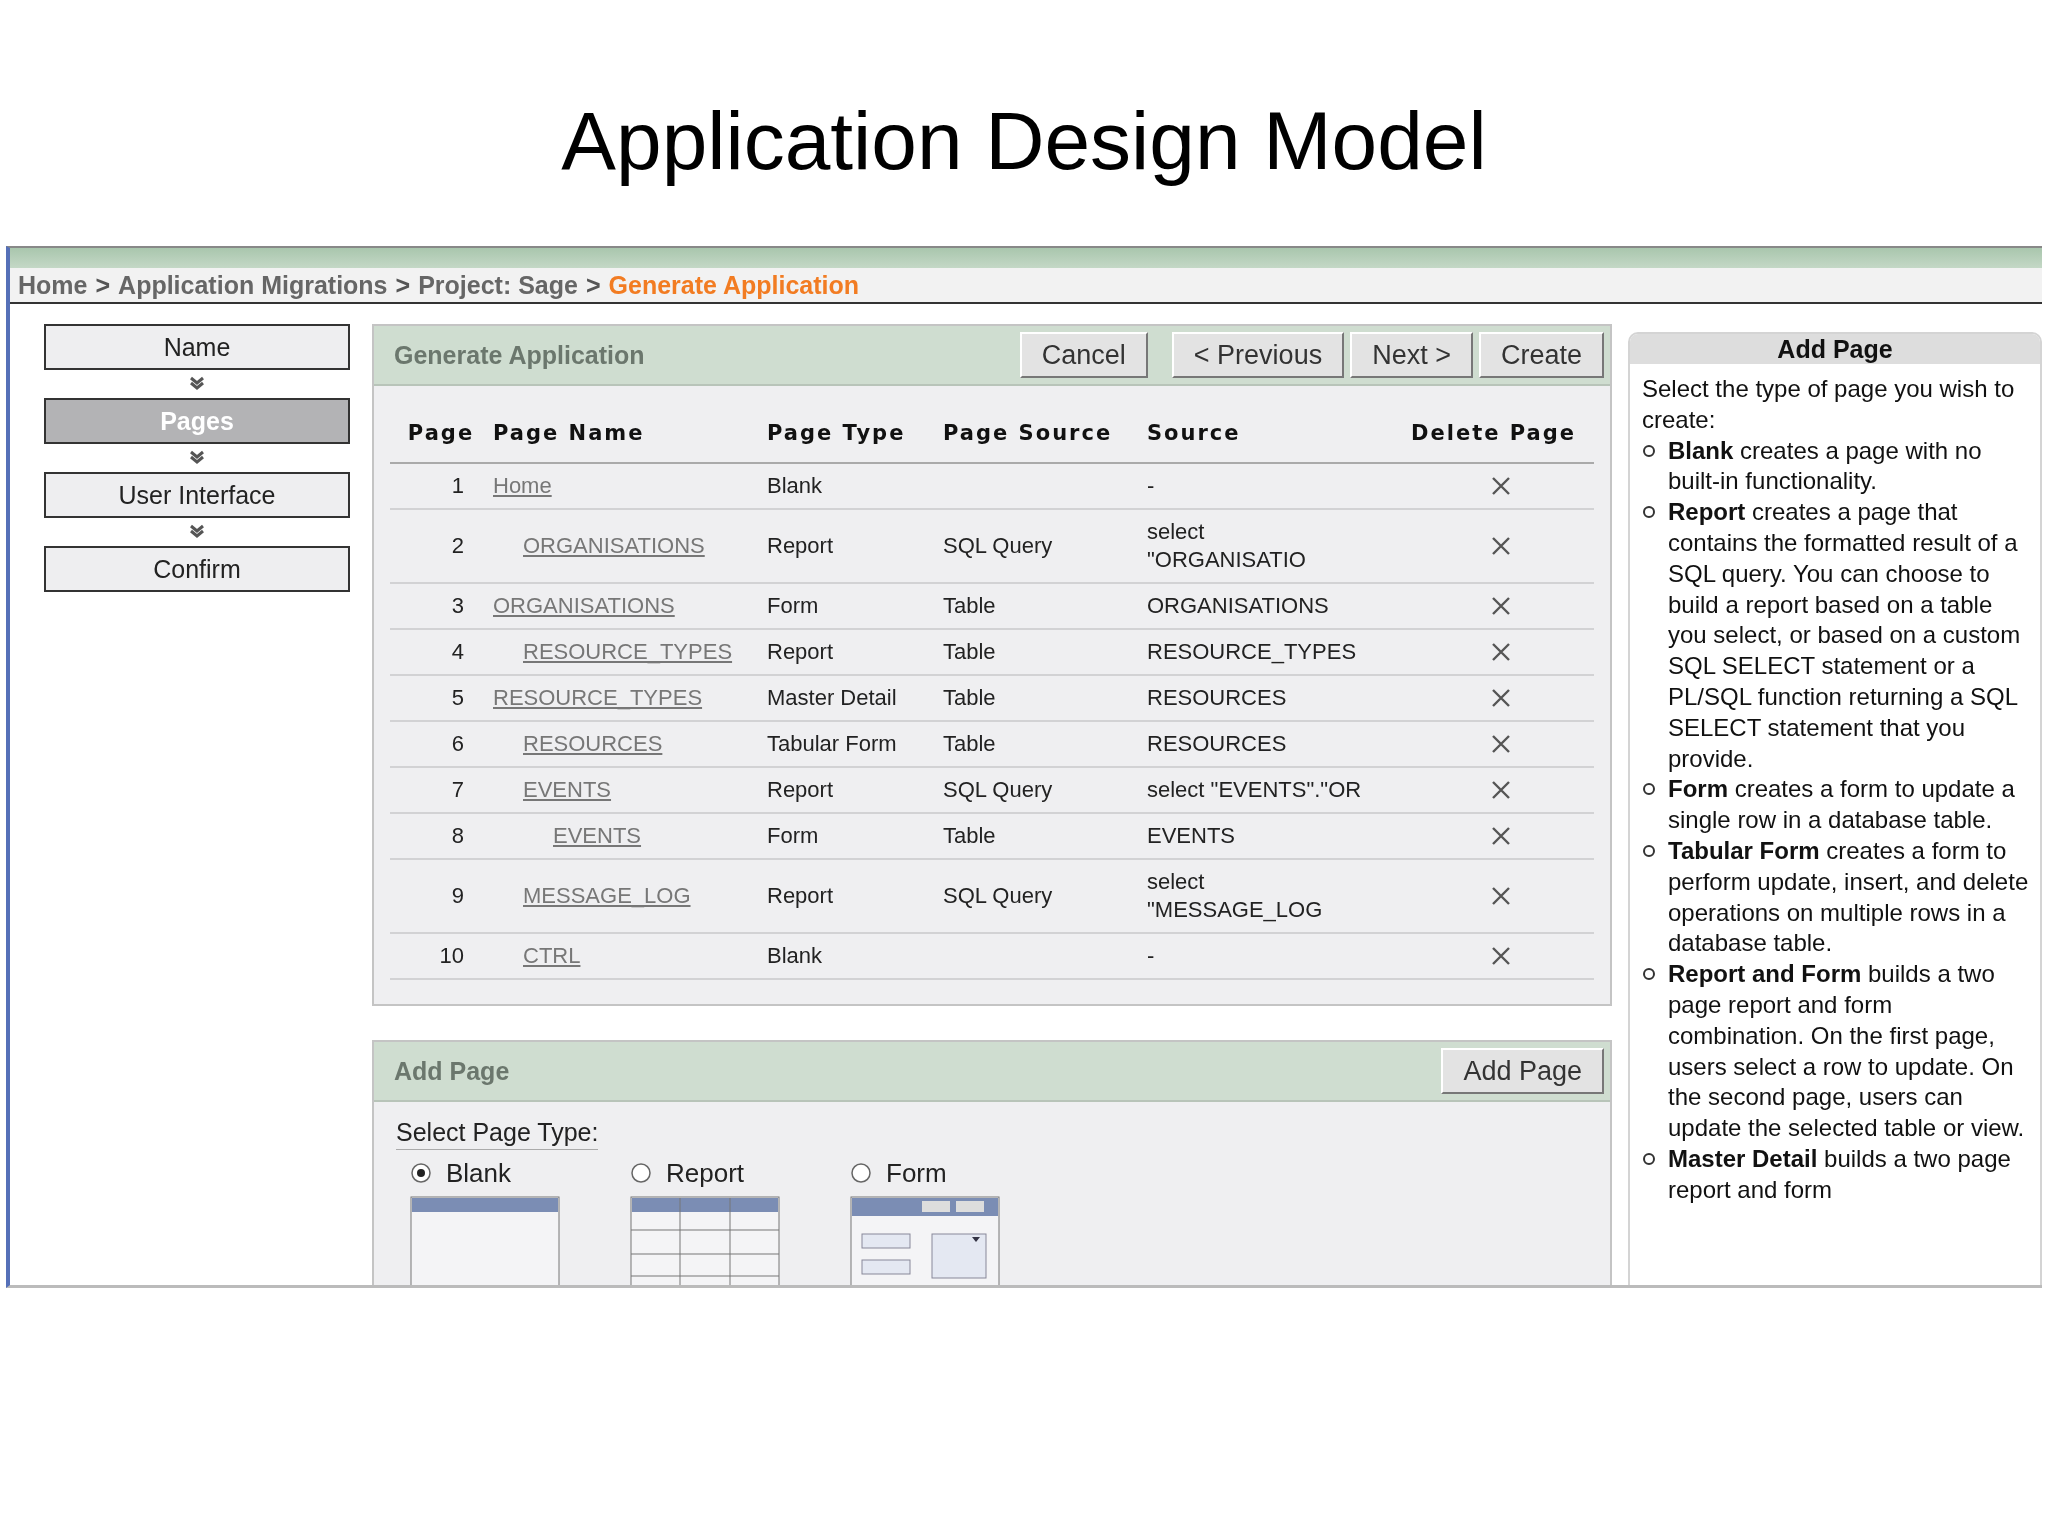  What do you see at coordinates (441, 790) in the screenshot?
I see `table-cell: 7` at bounding box center [441, 790].